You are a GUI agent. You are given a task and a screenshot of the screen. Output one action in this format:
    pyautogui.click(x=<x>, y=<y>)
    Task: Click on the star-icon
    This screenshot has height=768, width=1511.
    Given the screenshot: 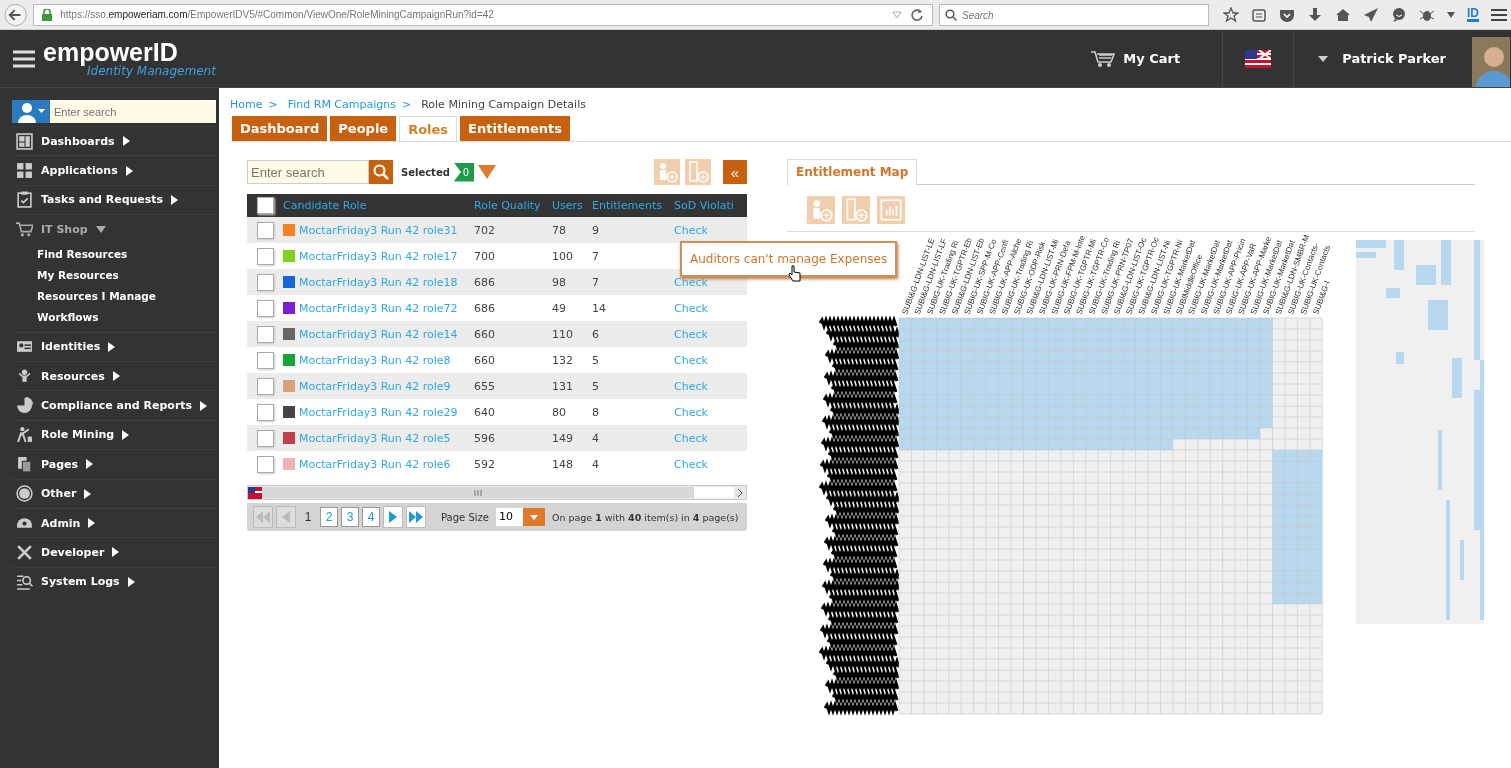 What is the action you would take?
    pyautogui.click(x=1231, y=14)
    